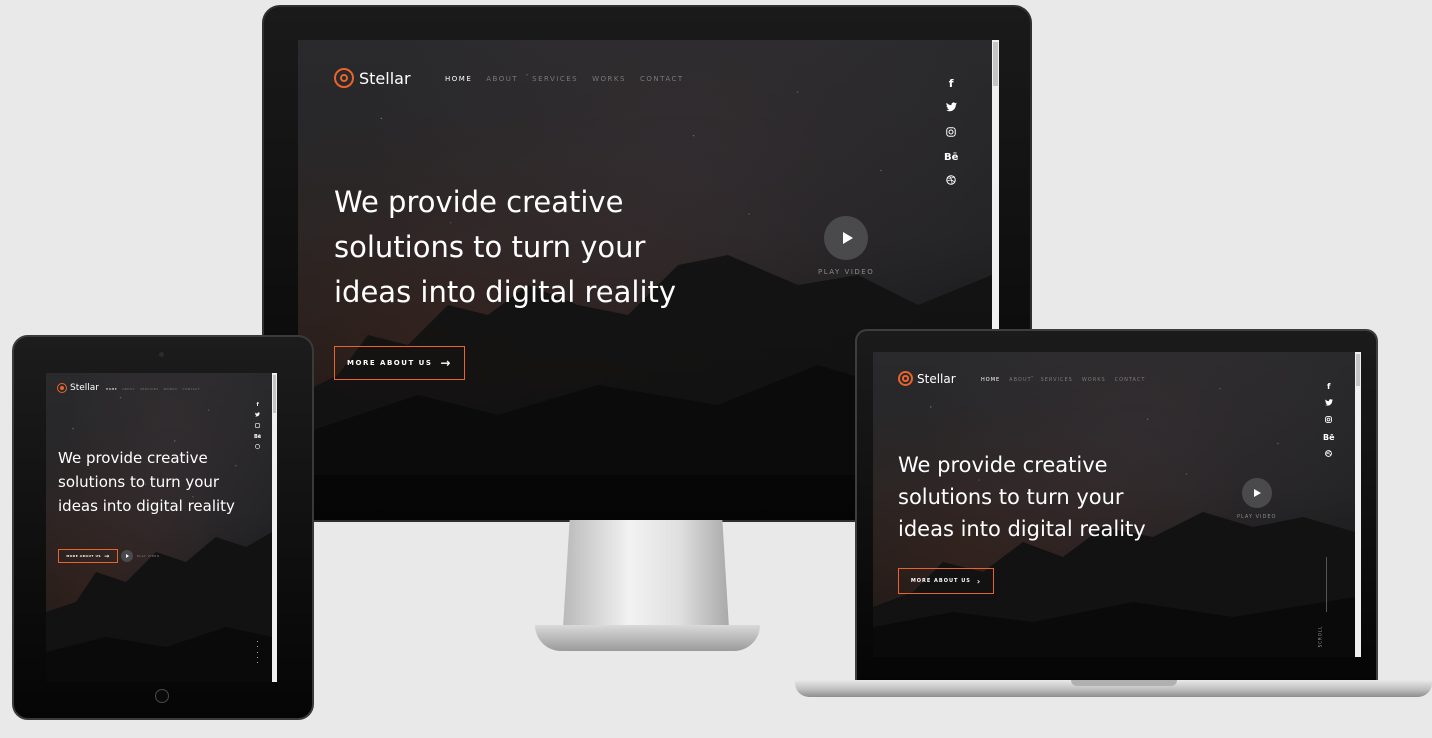  What do you see at coordinates (646, 574) in the screenshot?
I see `monitor-neck` at bounding box center [646, 574].